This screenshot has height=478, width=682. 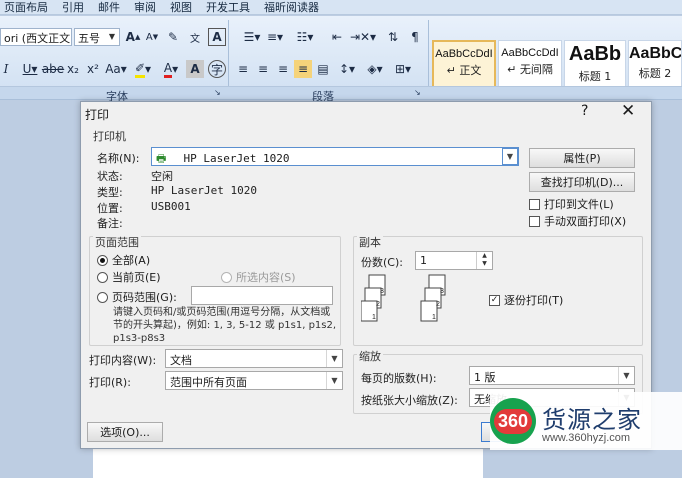 What do you see at coordinates (370, 242) in the screenshot?
I see `copies-title: 副本` at bounding box center [370, 242].